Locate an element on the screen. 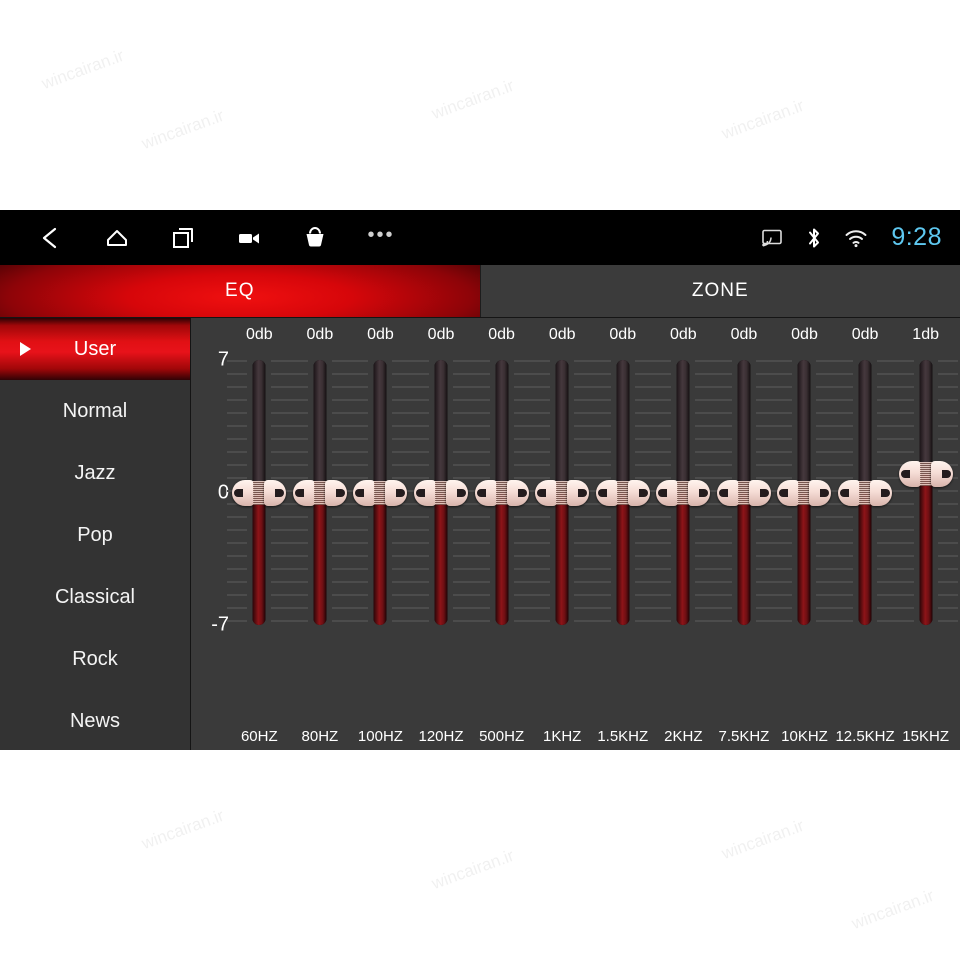 This screenshot has width=960, height=960. eq-band: 0db 80HZ is located at coordinates (319, 534).